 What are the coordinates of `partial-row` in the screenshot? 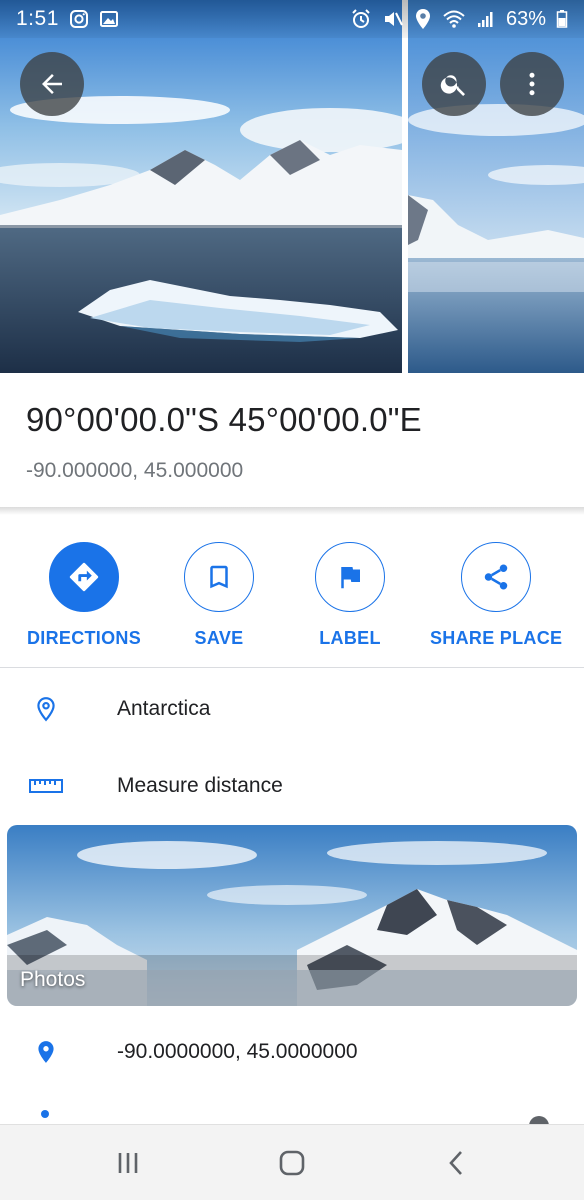 It's located at (292, 1118).